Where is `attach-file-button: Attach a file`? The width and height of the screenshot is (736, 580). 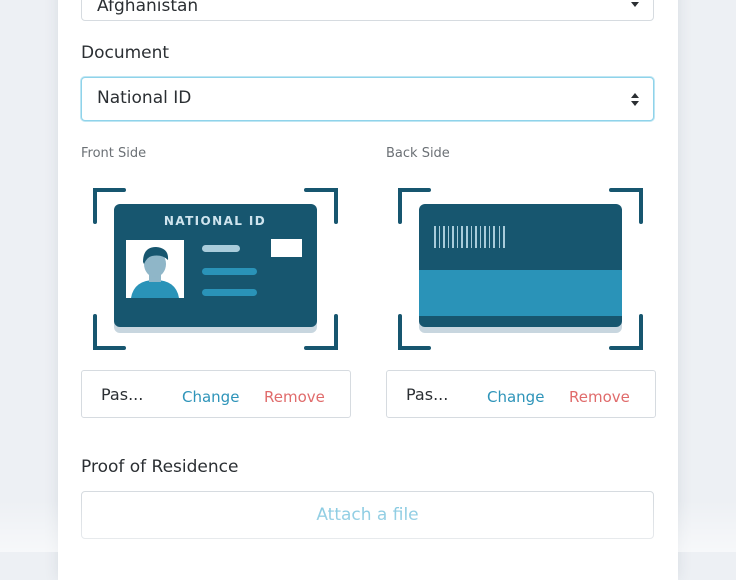 attach-file-button: Attach a file is located at coordinates (367, 515).